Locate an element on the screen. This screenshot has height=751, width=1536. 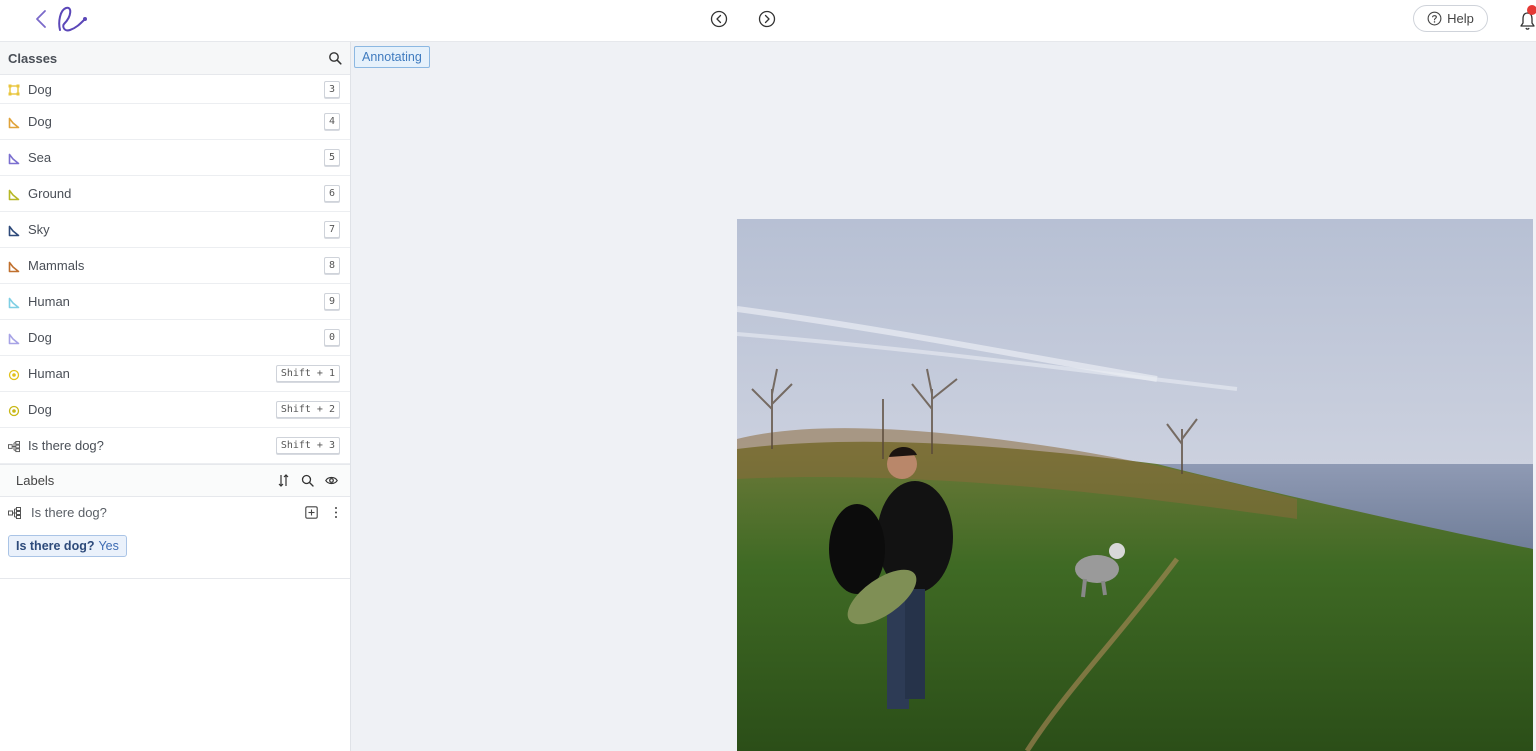
class-name: Mammals is located at coordinates (56, 265).